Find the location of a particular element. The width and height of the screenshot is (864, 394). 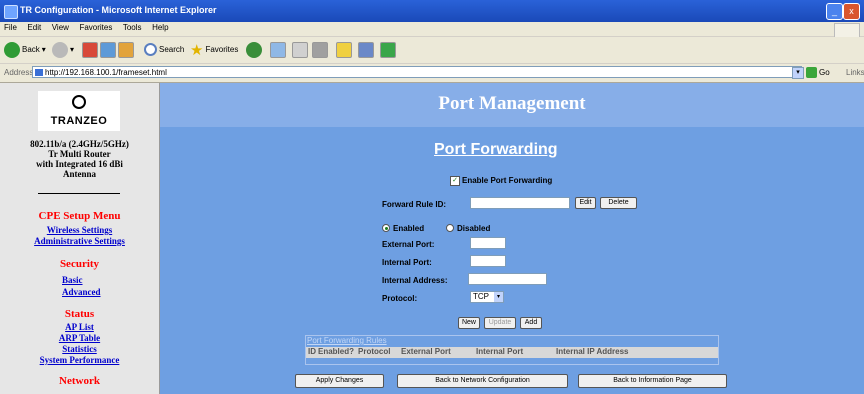

edit-button: Edit is located at coordinates (585, 203).